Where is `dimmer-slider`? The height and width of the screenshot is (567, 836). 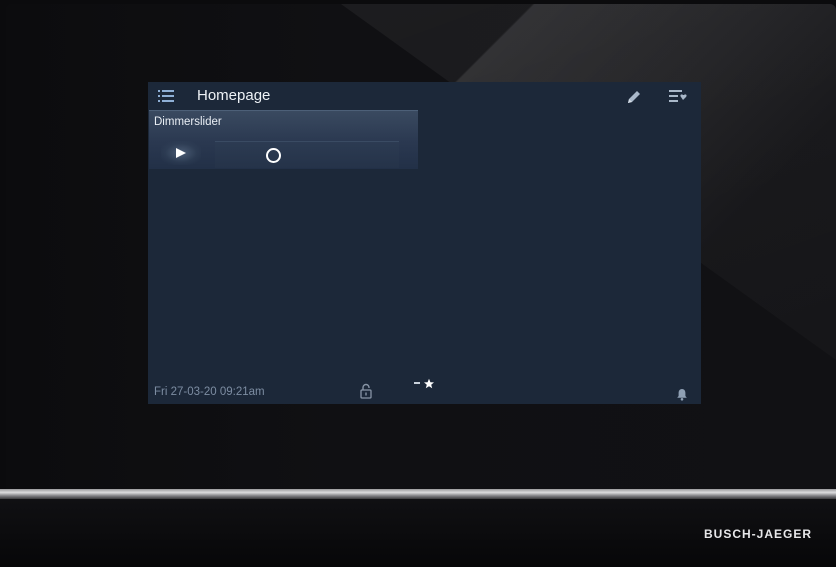
dimmer-slider is located at coordinates (307, 154).